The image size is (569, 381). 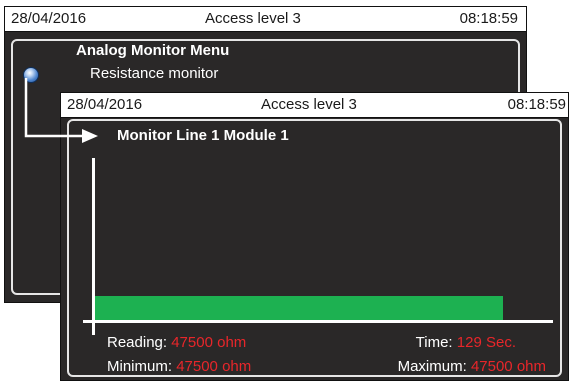 What do you see at coordinates (214, 366) in the screenshot?
I see `minimum-value: 47500 ohm` at bounding box center [214, 366].